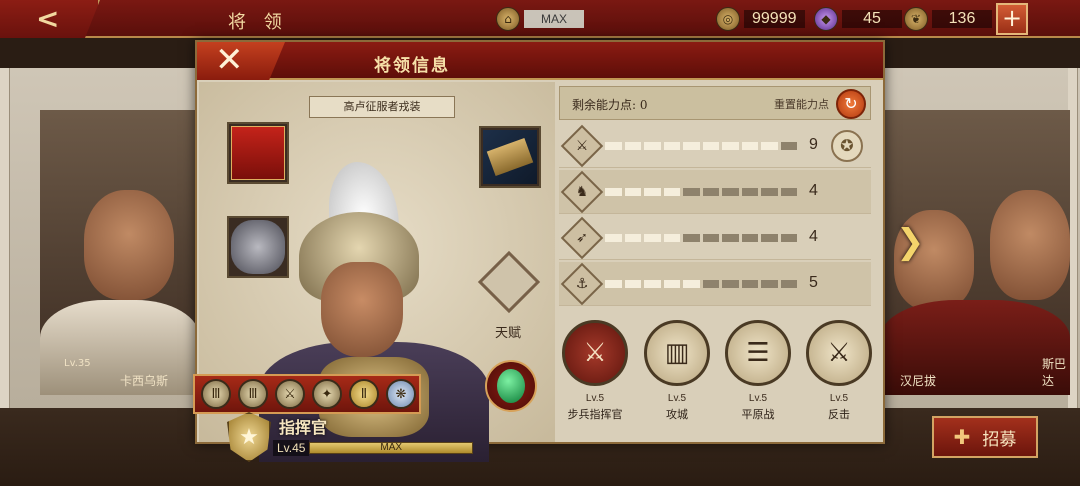 The height and width of the screenshot is (486, 1080). What do you see at coordinates (999, 439) in the screenshot?
I see `recruit-label: 招募` at bounding box center [999, 439].